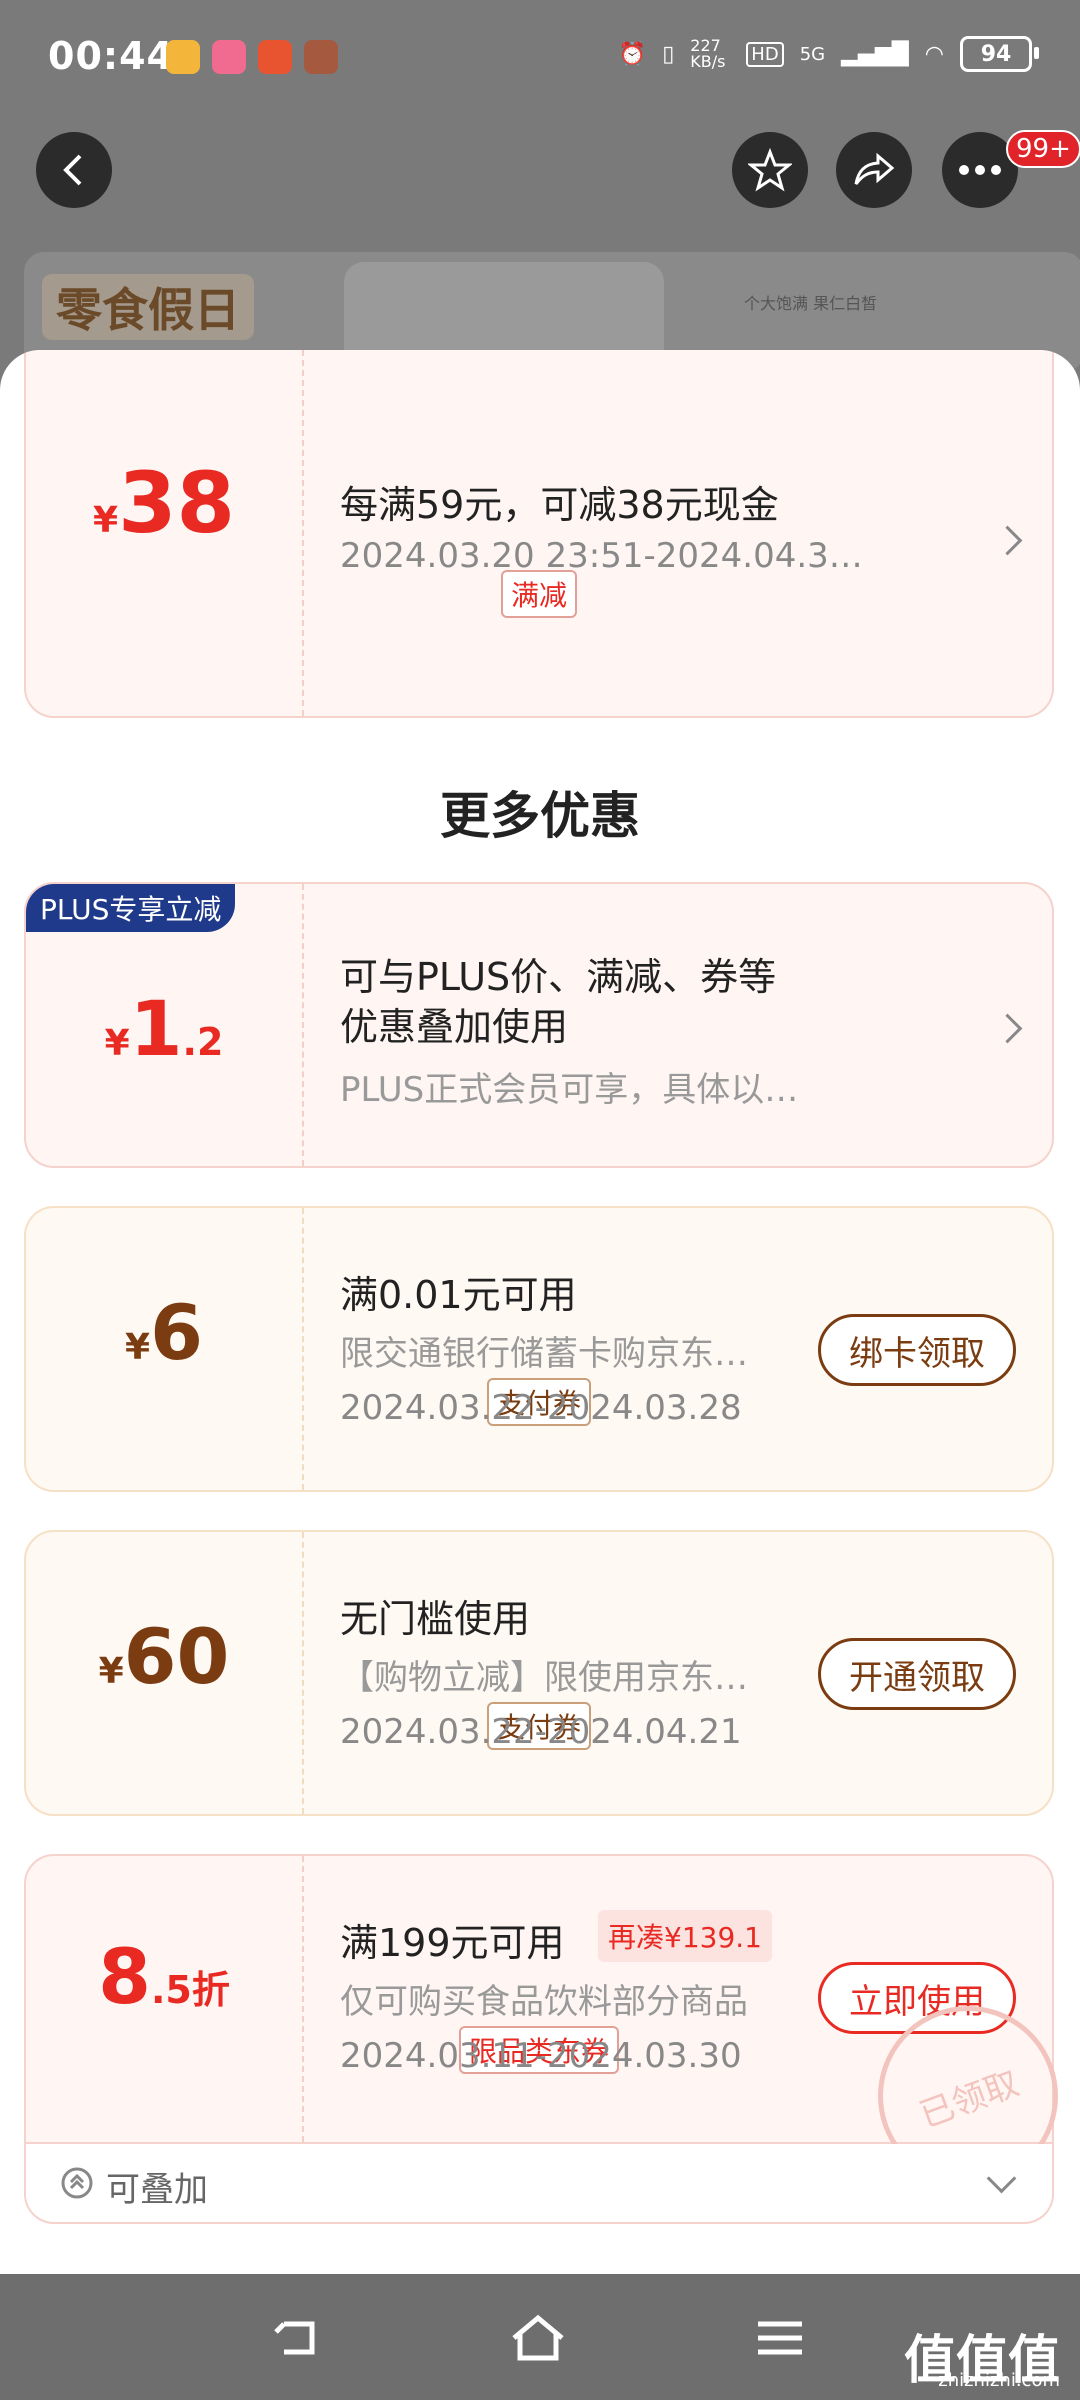  What do you see at coordinates (812, 54) in the screenshot?
I see `network-label: 5G` at bounding box center [812, 54].